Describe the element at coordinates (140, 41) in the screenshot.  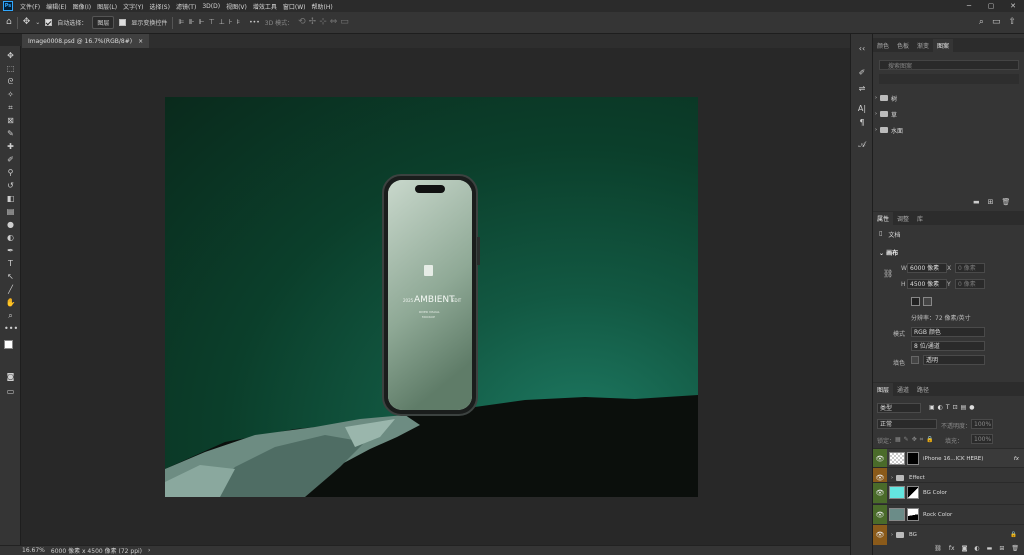
I see `close-tab-button: ×` at that location.